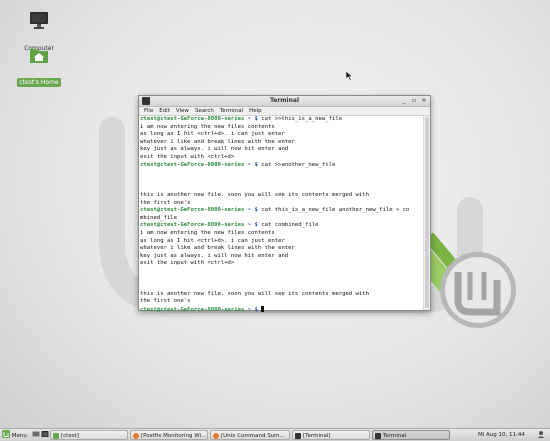  What do you see at coordinates (302, 119) in the screenshot?
I see `command-text: cat >>this_is_a_new_file` at bounding box center [302, 119].